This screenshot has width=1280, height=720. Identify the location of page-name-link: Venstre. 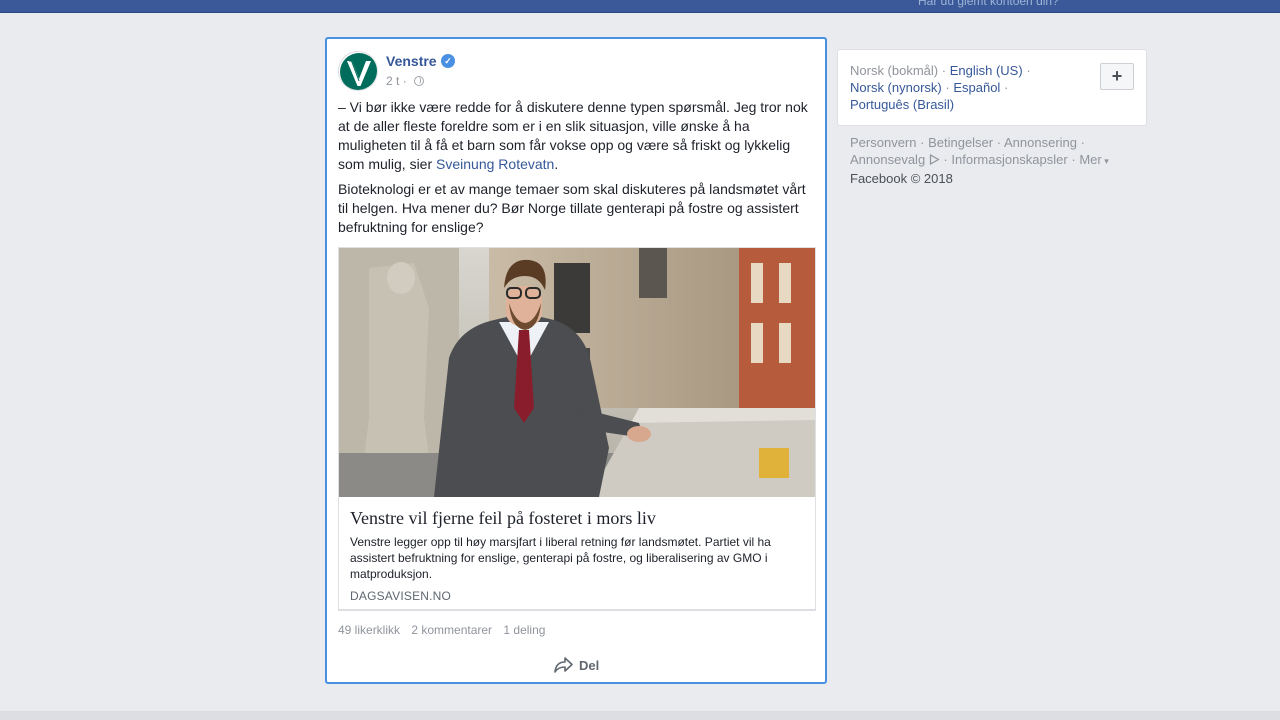
(411, 61).